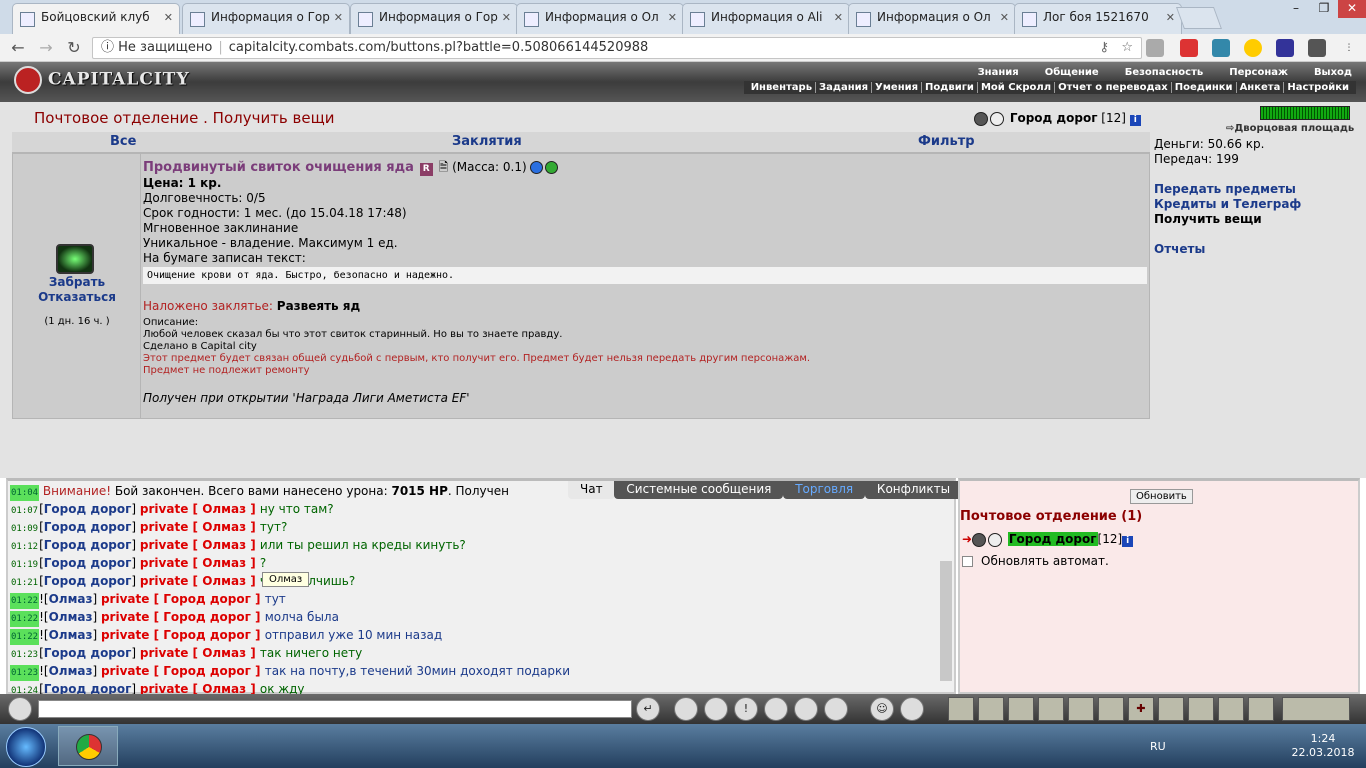 This screenshot has width=1366, height=768. Describe the element at coordinates (88, 746) in the screenshot. I see `taskbar-chrome` at that location.